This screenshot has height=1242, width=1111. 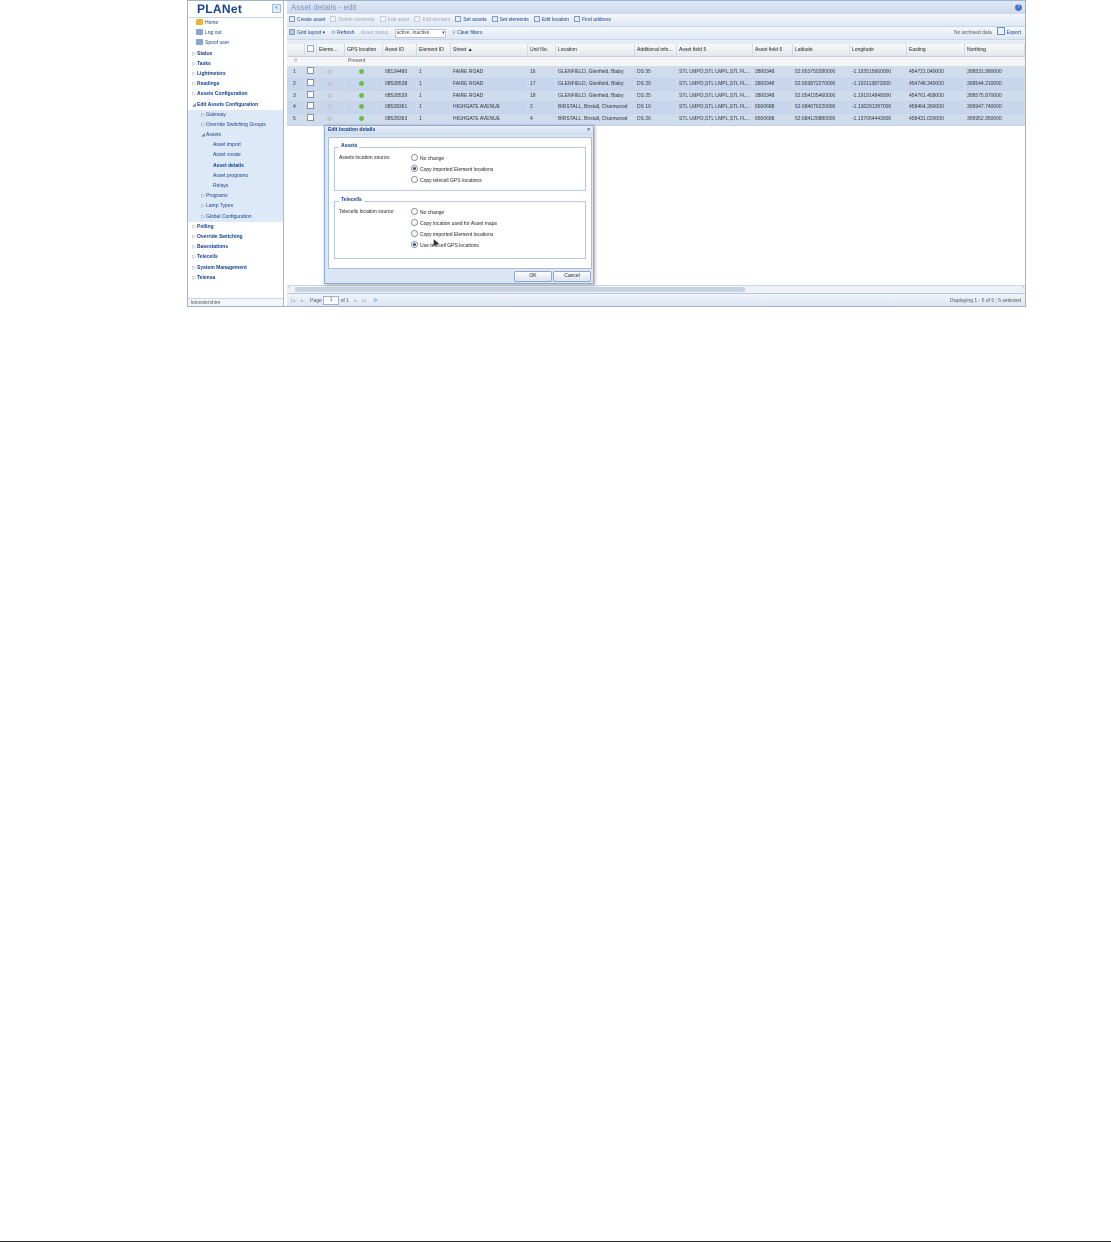 What do you see at coordinates (235, 257) in the screenshot?
I see `sidebar-item-telecells: ▷Telecells` at bounding box center [235, 257].